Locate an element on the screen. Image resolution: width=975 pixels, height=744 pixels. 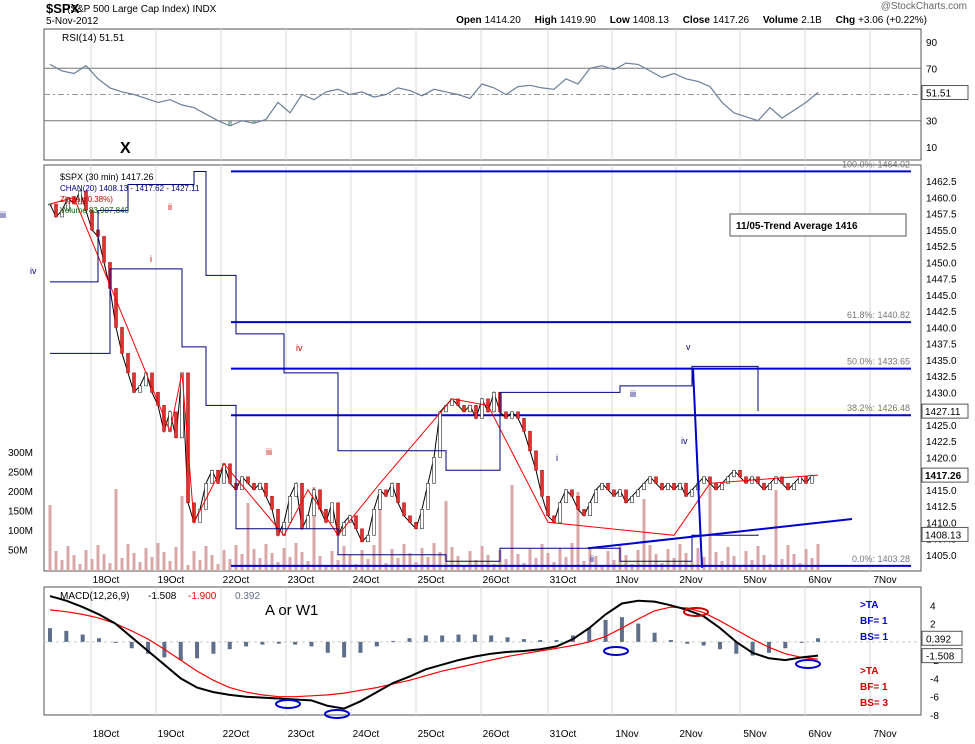
ta-red-label: BF= 1 is located at coordinates (874, 687).